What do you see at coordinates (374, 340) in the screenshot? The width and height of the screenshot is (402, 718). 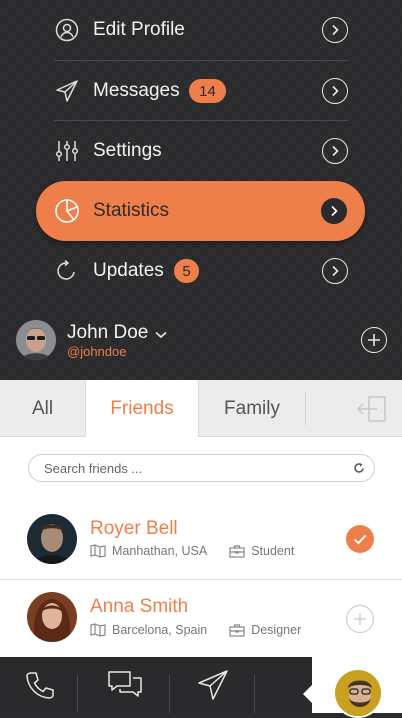 I see `add-icon` at bounding box center [374, 340].